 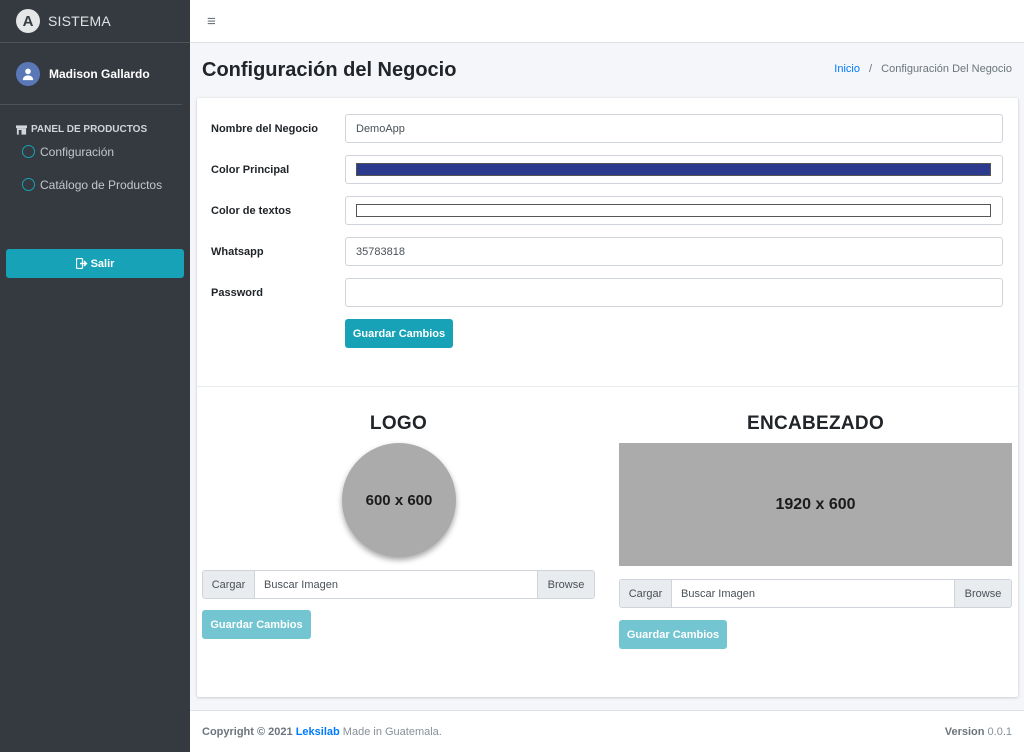 What do you see at coordinates (999, 731) in the screenshot?
I see `version-number: 0.0.1` at bounding box center [999, 731].